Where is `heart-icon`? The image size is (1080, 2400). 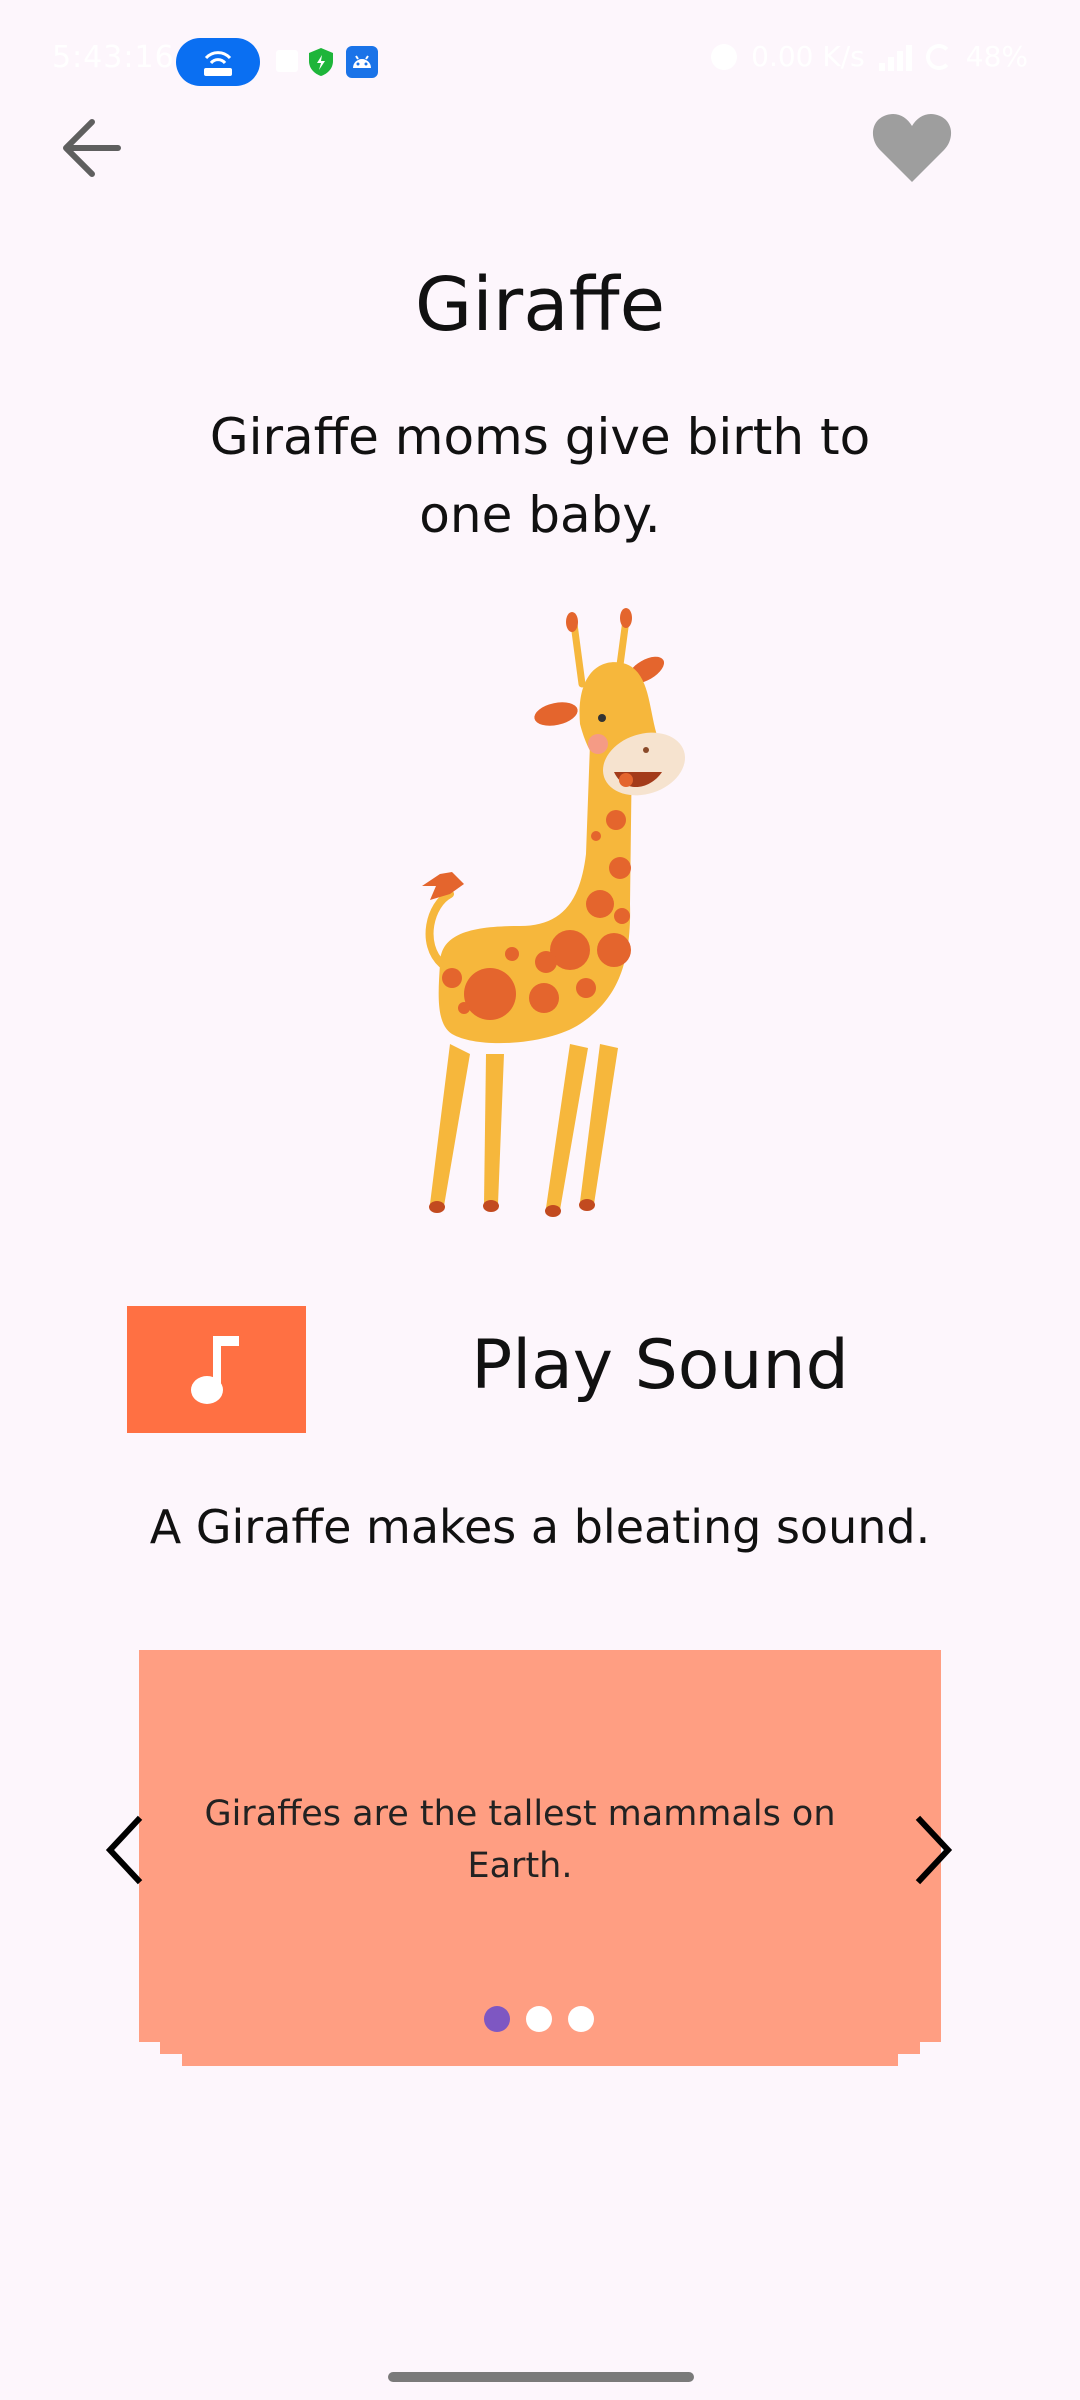 heart-icon is located at coordinates (912, 148).